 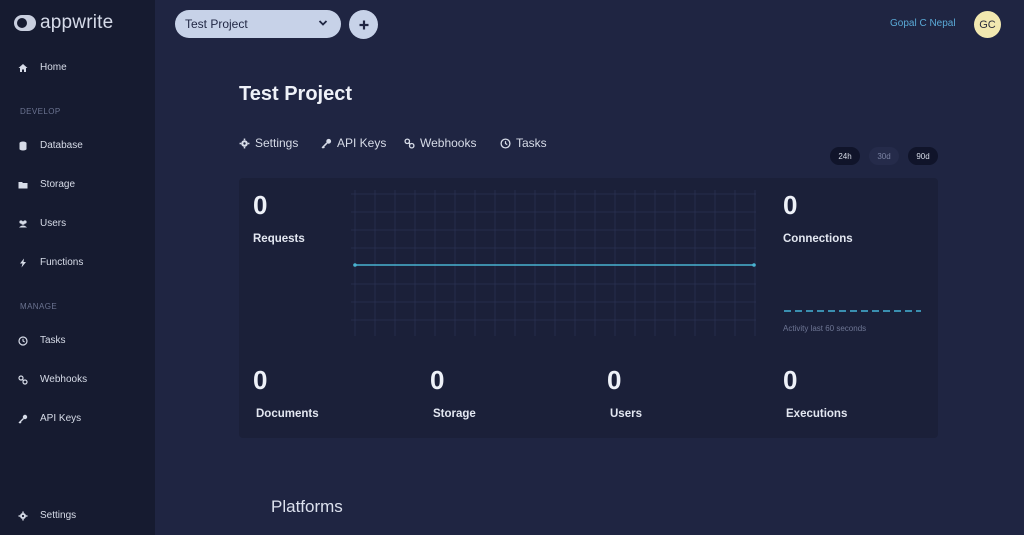 I want to click on home-icon, so click(x=23, y=68).